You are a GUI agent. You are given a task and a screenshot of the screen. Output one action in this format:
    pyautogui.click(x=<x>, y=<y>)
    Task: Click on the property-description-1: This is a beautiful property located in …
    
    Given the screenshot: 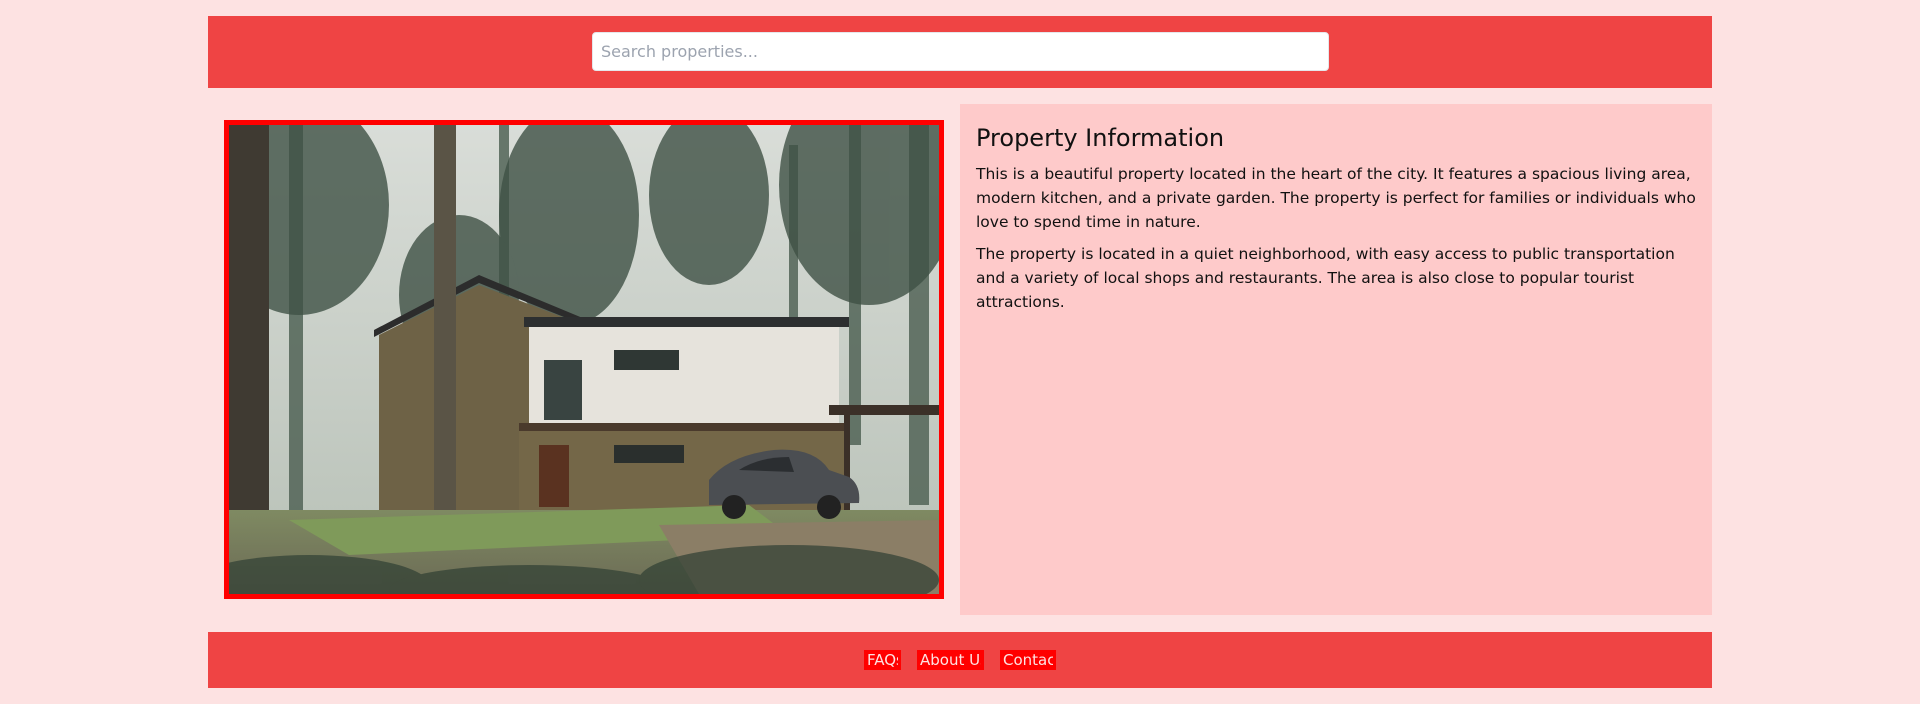 What is the action you would take?
    pyautogui.click(x=1336, y=198)
    